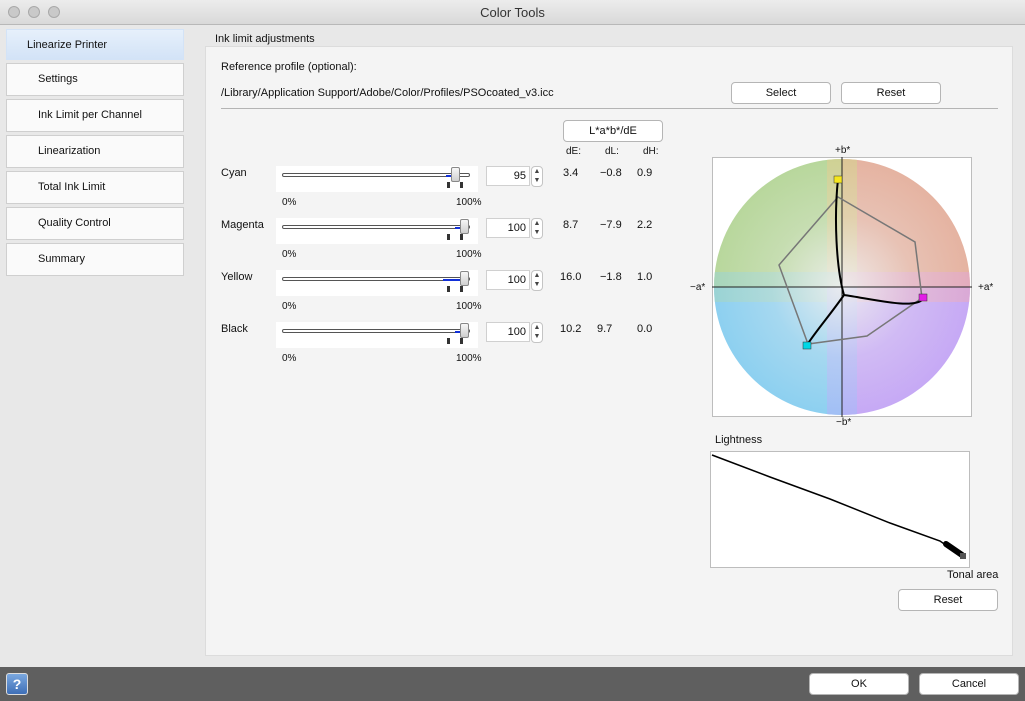 The height and width of the screenshot is (701, 1025). I want to click on sidebar-item-label: Quality Control, so click(74, 223).